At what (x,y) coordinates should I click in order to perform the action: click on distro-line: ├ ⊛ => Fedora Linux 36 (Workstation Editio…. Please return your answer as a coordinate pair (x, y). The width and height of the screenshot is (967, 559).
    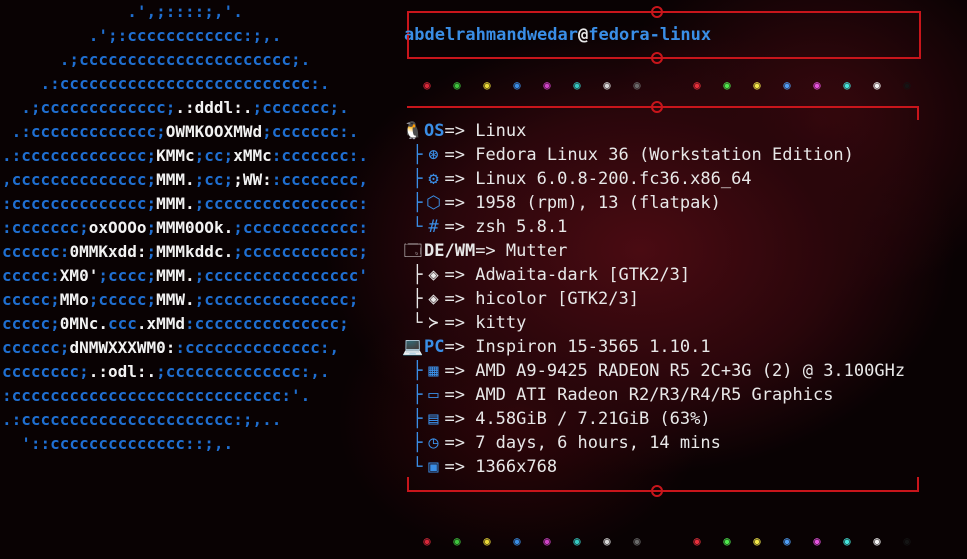
    Looking at the image, I should click on (633, 155).